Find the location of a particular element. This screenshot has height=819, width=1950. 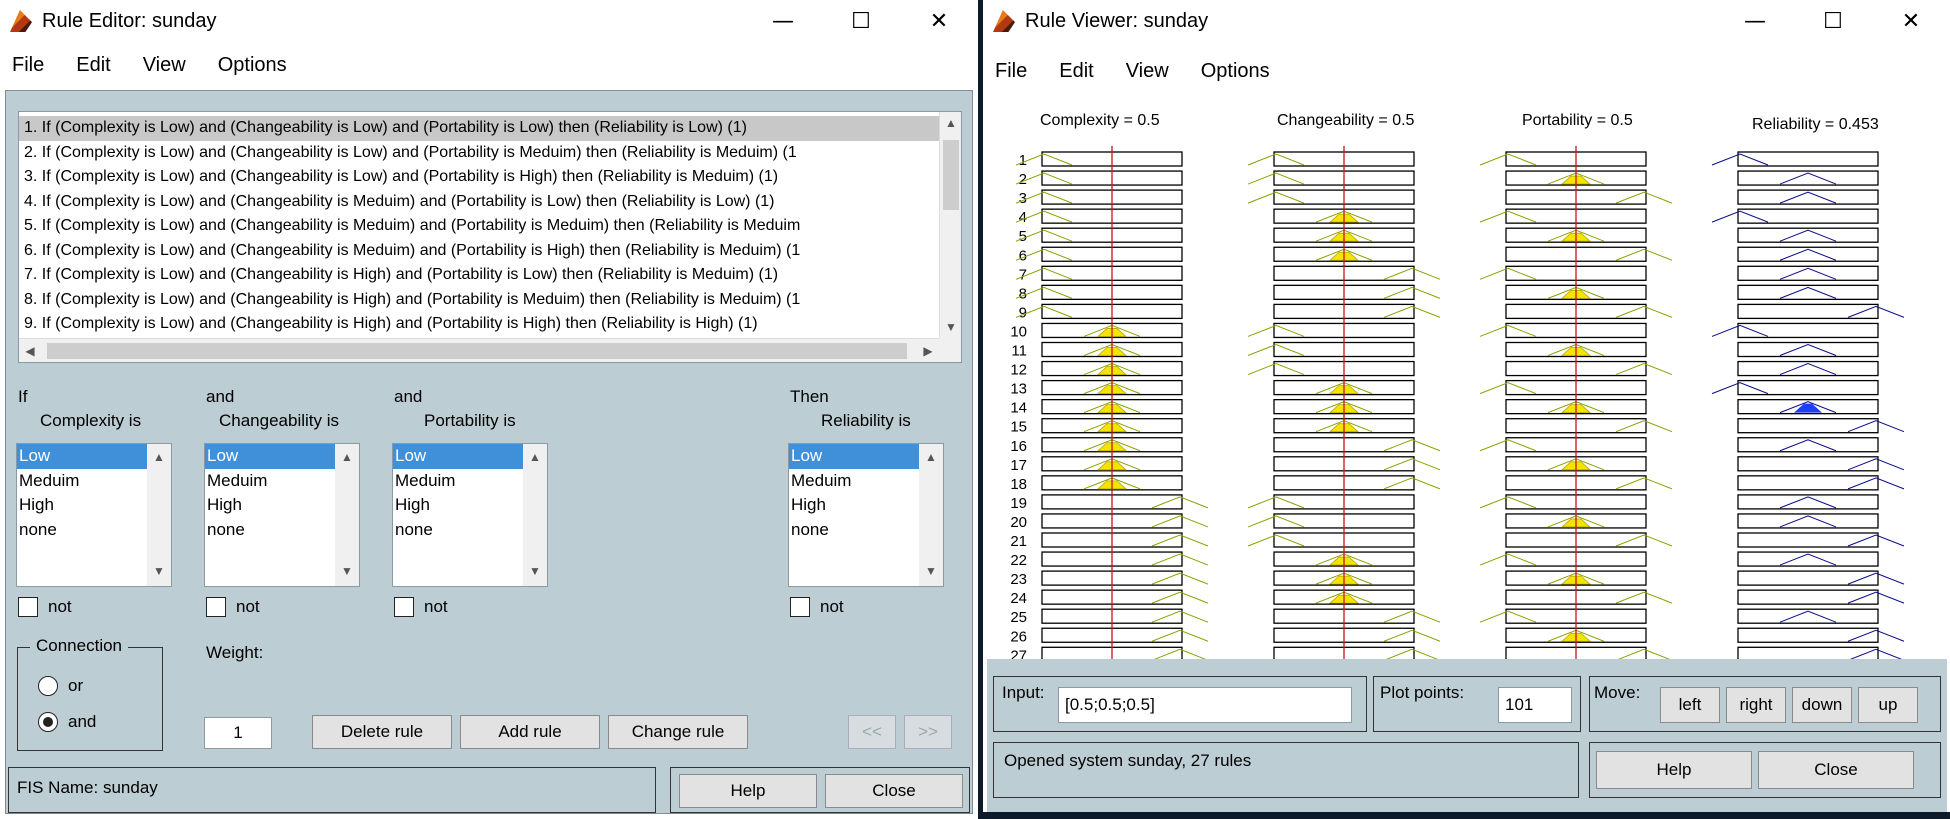

scroll-right-icon: ▶ is located at coordinates (928, 351).